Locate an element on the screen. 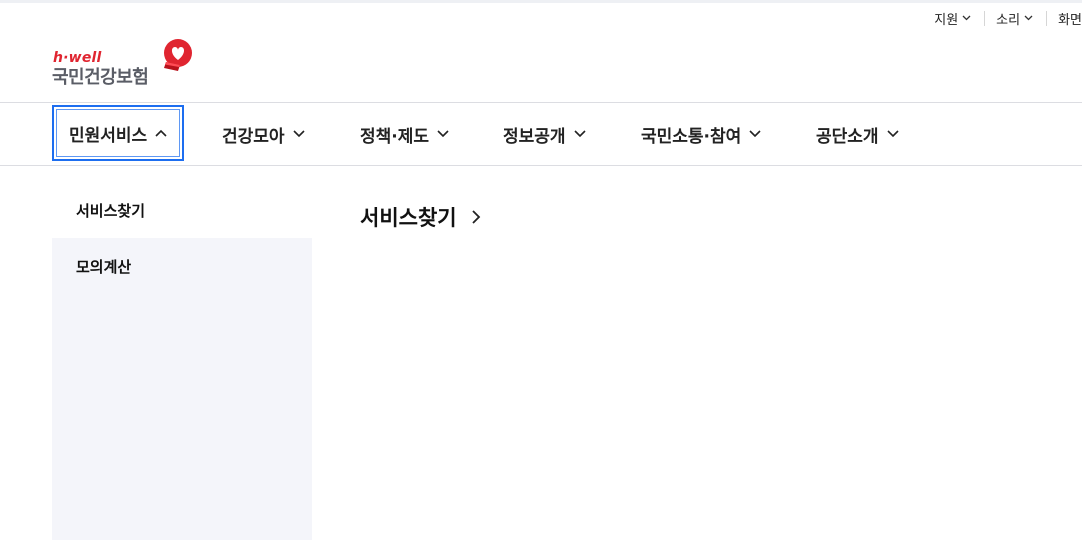 This screenshot has height=540, width=1082. content-title-link: 서비스찾기 is located at coordinates (420, 217).